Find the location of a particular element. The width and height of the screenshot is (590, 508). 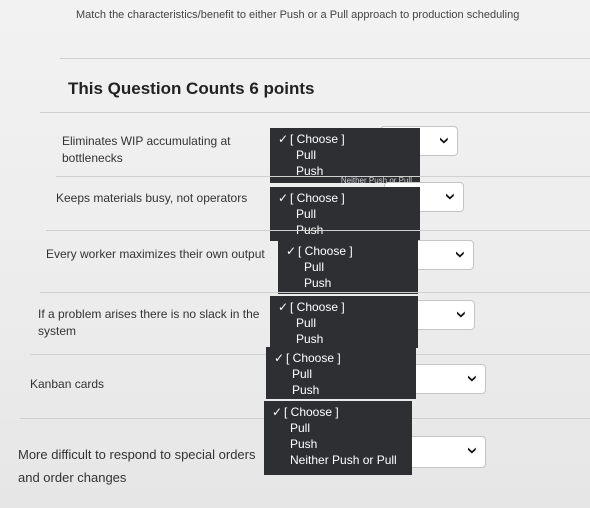

row-label-3: Every worker maximizes their own output is located at coordinates (155, 254).